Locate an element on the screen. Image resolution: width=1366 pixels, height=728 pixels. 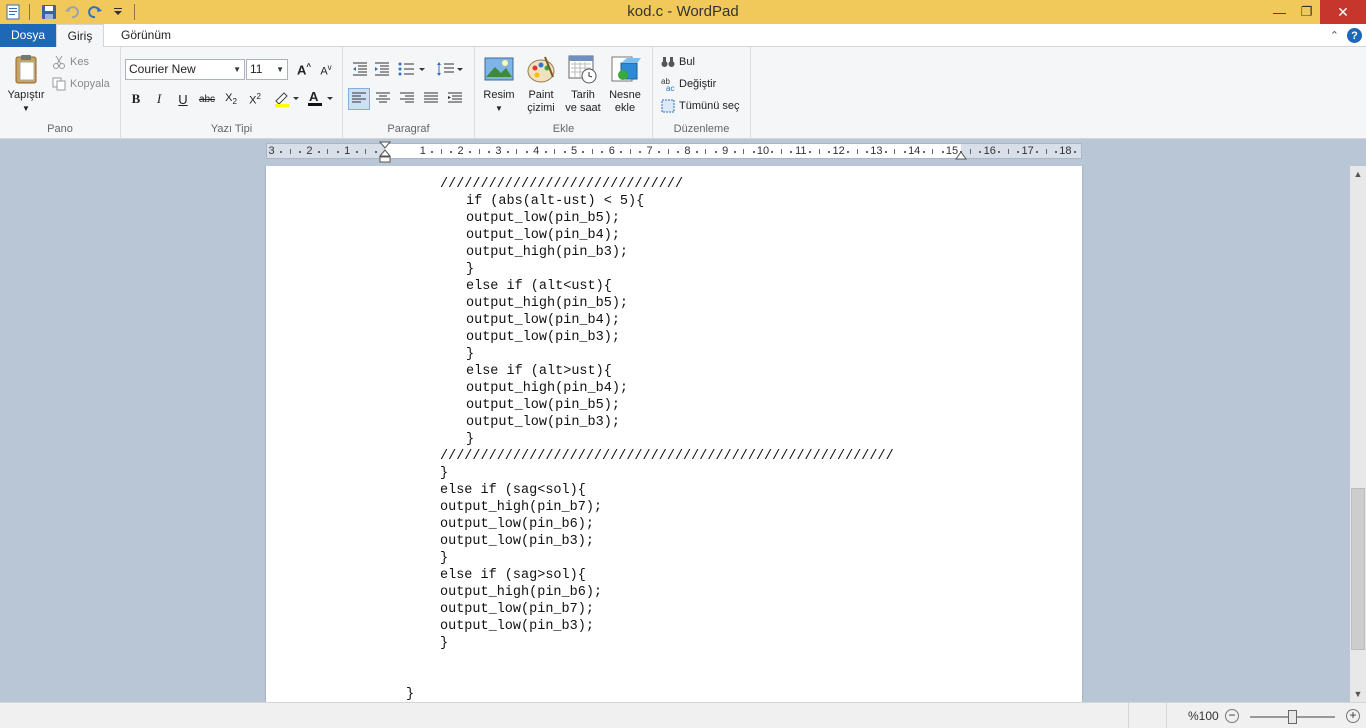
insert-picture-button: Resim ▼ is located at coordinates (499, 84).